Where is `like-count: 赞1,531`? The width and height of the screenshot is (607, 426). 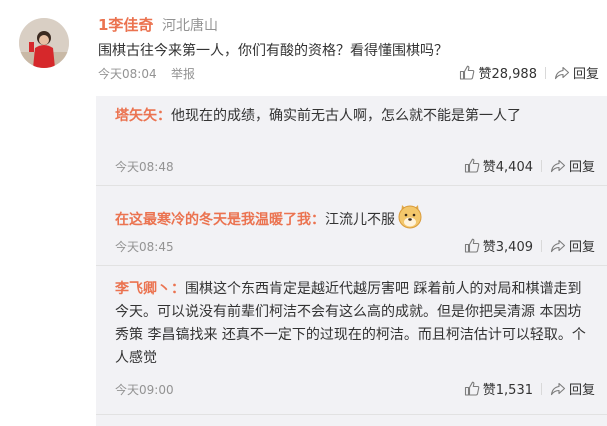 like-count: 赞1,531 is located at coordinates (507, 390).